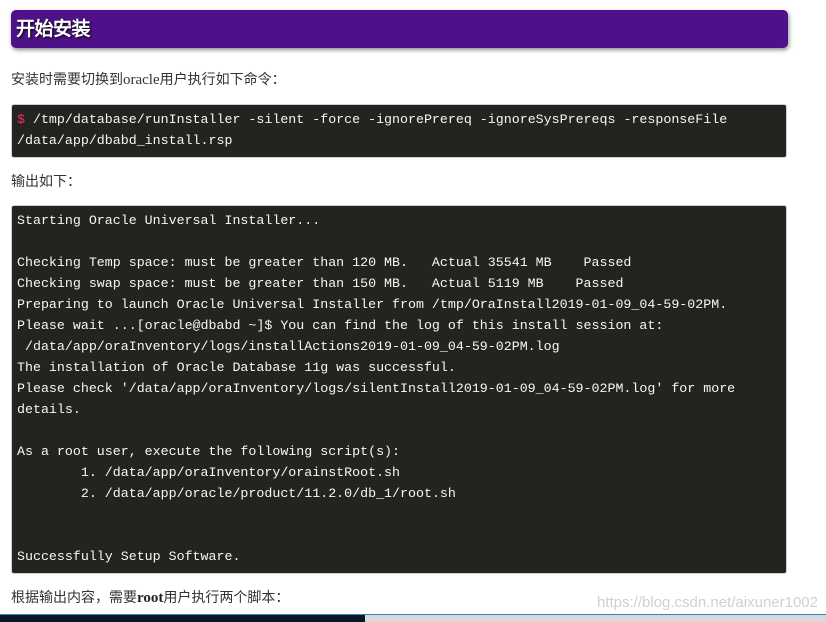 The width and height of the screenshot is (826, 622). Describe the element at coordinates (141, 80) in the screenshot. I see `intro-user: oracle` at that location.